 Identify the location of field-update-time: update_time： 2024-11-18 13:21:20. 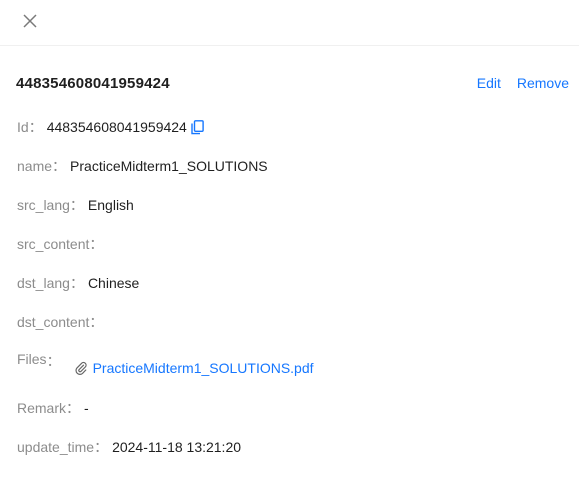
(129, 447).